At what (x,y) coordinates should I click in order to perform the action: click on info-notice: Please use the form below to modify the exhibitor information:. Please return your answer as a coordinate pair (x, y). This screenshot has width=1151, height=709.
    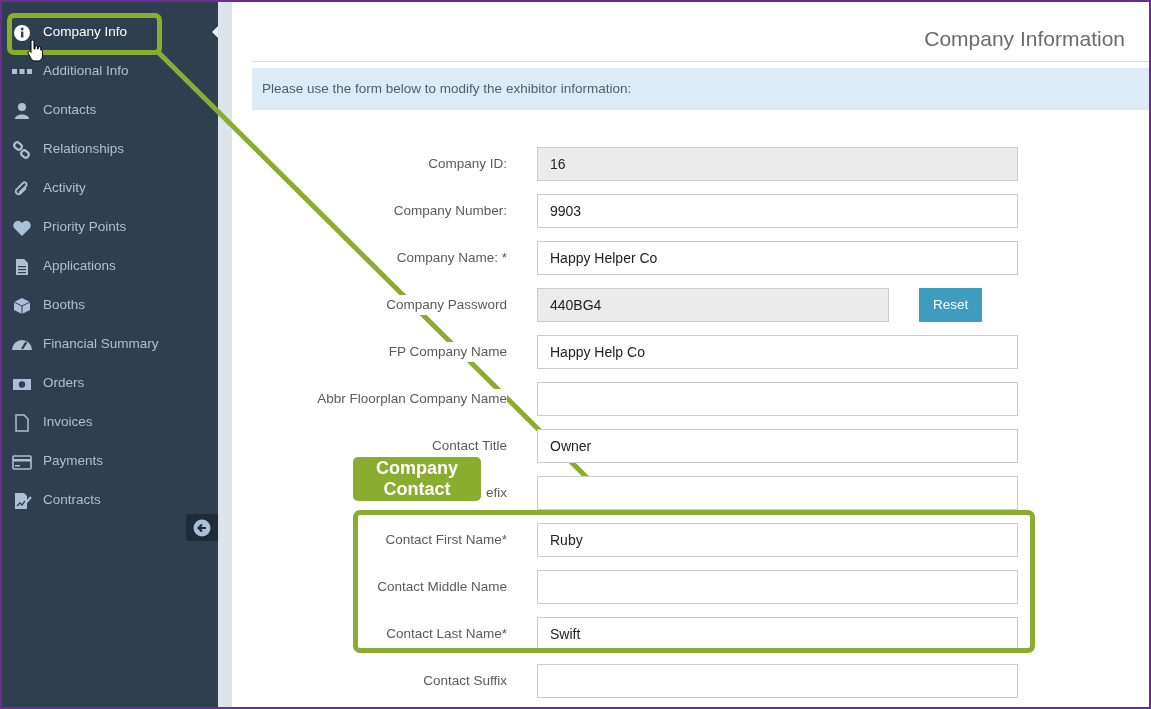
    Looking at the image, I should click on (700, 89).